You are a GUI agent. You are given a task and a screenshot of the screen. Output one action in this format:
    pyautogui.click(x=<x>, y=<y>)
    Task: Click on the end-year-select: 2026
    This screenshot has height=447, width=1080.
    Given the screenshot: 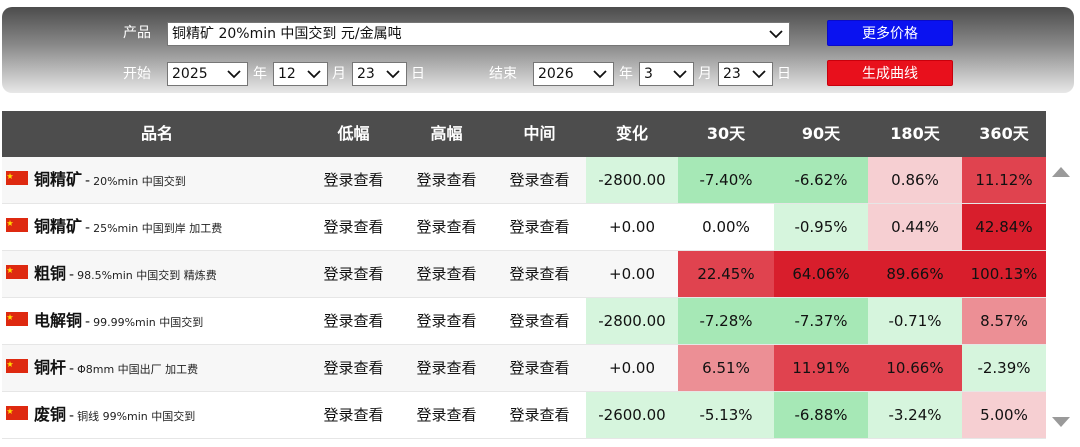 What is the action you would take?
    pyautogui.click(x=573, y=74)
    